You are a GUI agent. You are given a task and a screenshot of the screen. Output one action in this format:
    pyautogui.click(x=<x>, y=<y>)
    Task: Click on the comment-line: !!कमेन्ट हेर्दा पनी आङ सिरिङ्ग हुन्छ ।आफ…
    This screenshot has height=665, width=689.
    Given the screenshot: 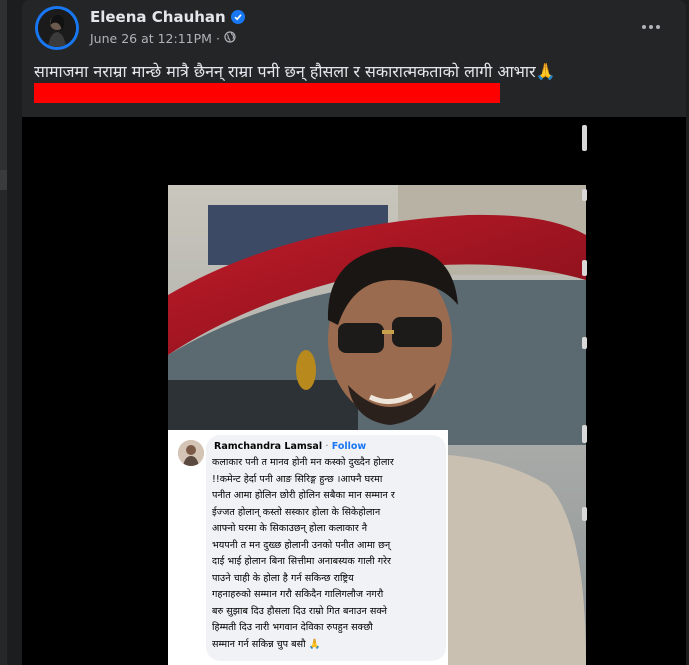 What is the action you would take?
    pyautogui.click(x=297, y=479)
    